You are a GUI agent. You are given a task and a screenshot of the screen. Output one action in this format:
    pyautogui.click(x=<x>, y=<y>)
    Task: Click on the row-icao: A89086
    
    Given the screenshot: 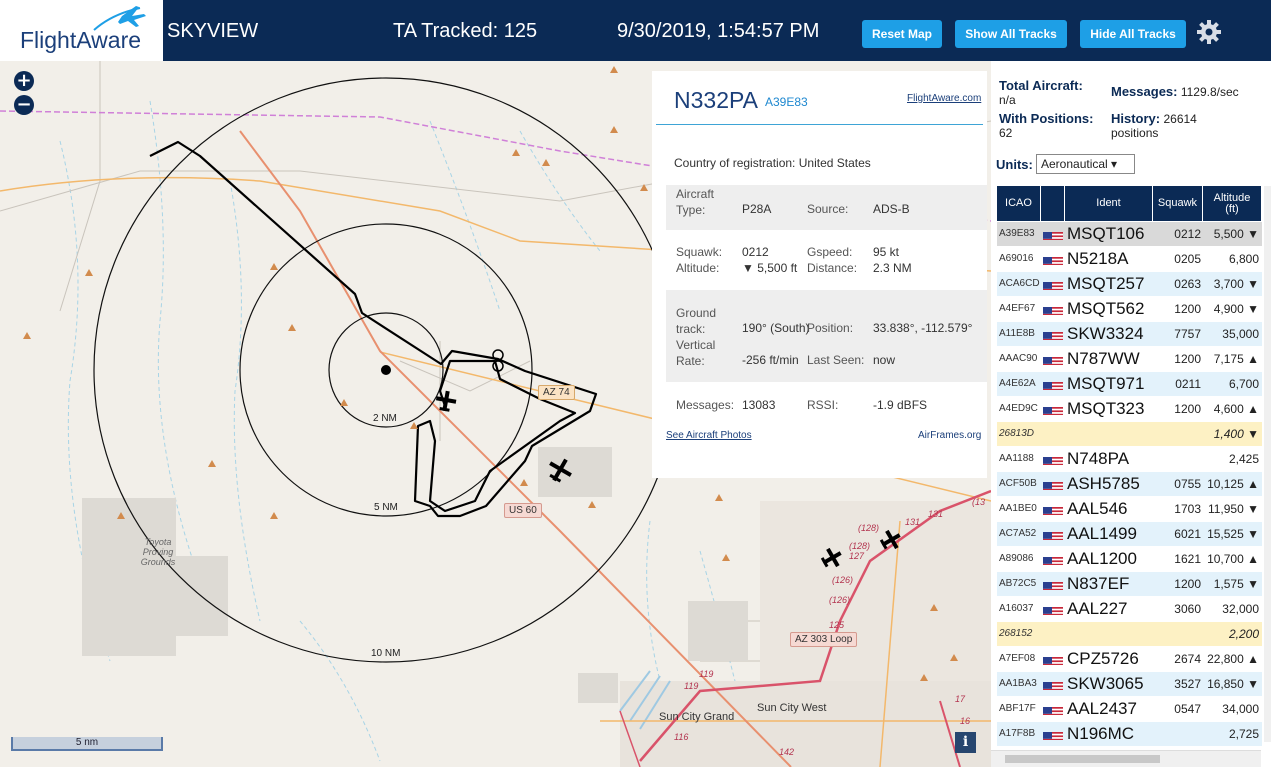 What is the action you would take?
    pyautogui.click(x=1016, y=558)
    